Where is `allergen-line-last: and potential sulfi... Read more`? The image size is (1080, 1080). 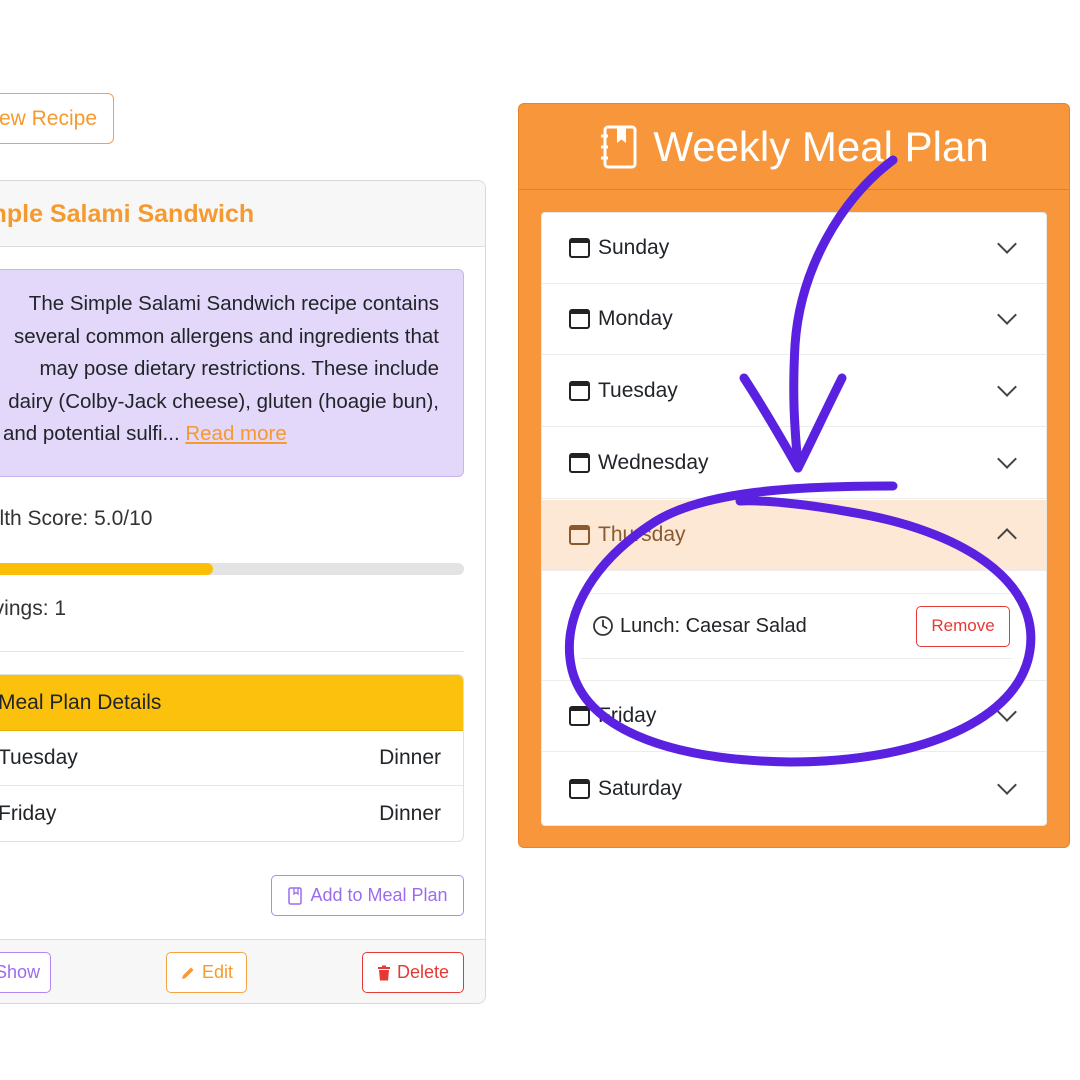 allergen-line-last: and potential sulfi... Read more is located at coordinates (145, 433).